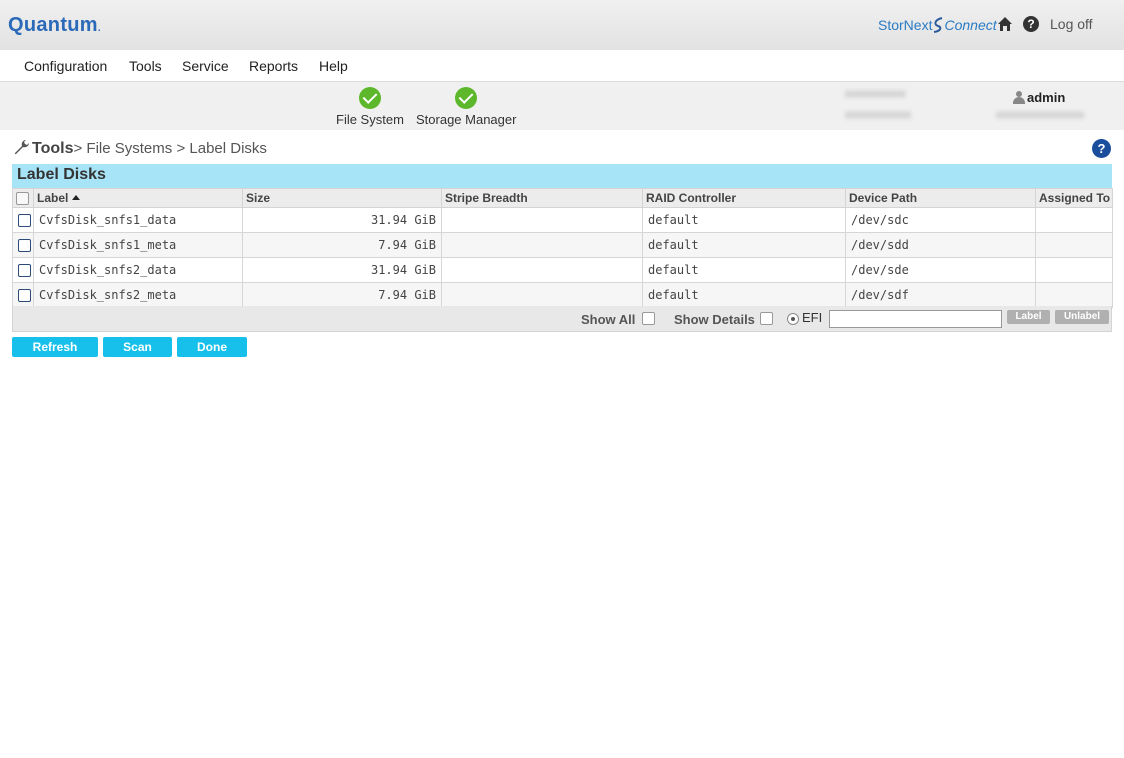 This screenshot has height=758, width=1124. I want to click on top-header: Quantum. StorNext Connect ? Log off, so click(562, 25).